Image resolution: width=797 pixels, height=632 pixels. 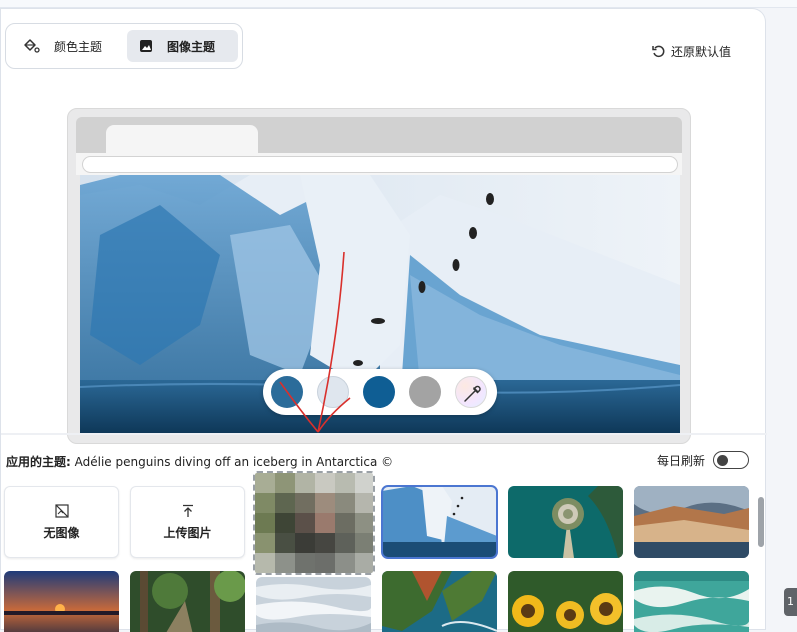 What do you see at coordinates (379, 135) in the screenshot?
I see `preview-tabstrip` at bounding box center [379, 135].